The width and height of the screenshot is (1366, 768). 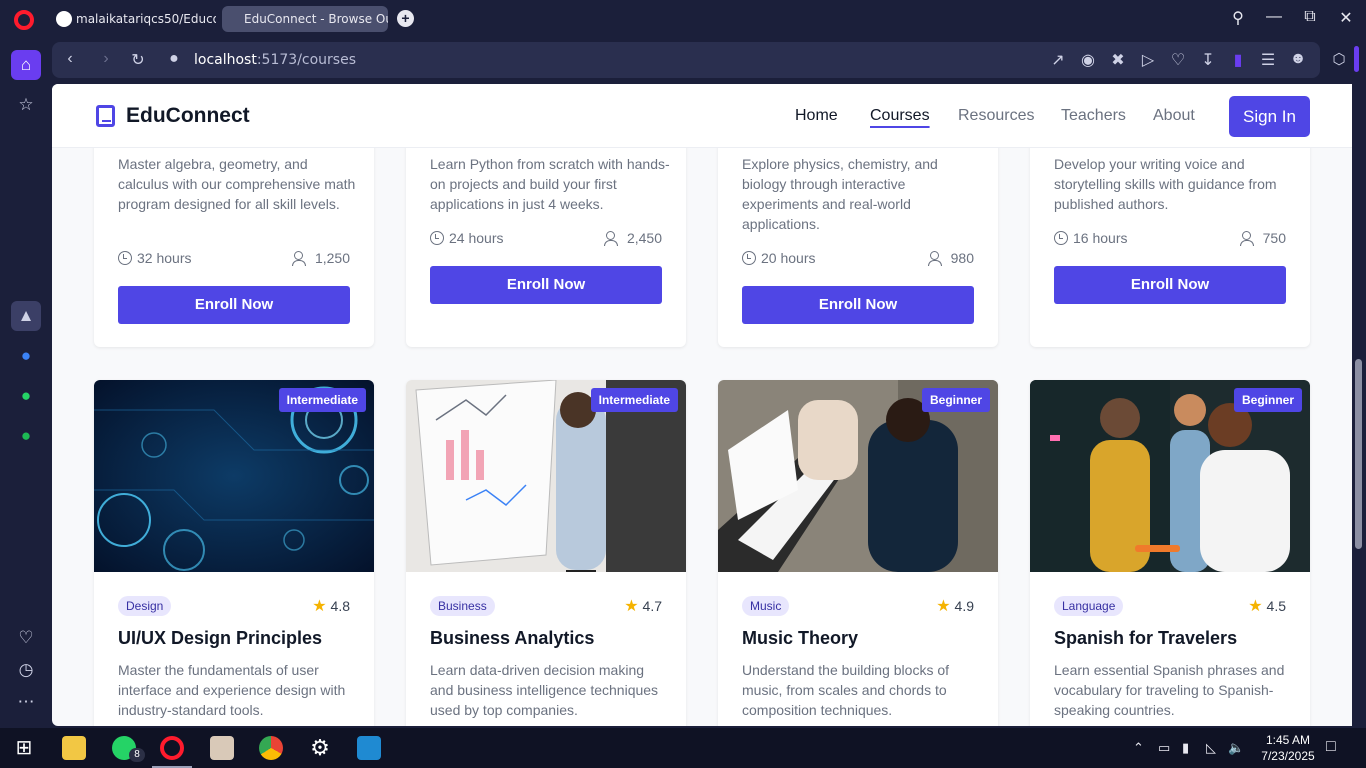 I want to click on camera-icon: ◉, so click(x=1088, y=60).